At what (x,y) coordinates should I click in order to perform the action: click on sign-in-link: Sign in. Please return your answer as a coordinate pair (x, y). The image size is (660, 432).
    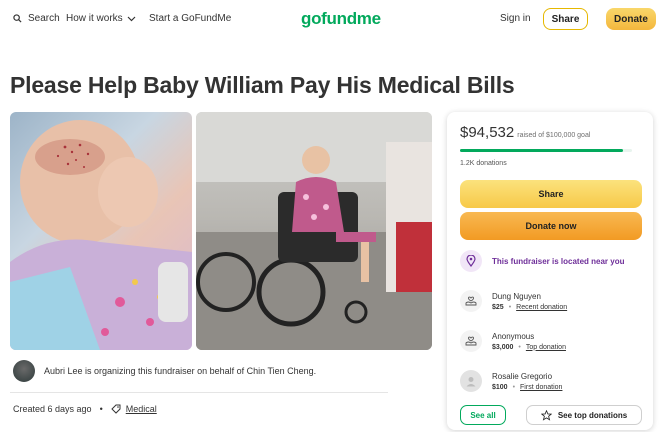
    Looking at the image, I should click on (515, 18).